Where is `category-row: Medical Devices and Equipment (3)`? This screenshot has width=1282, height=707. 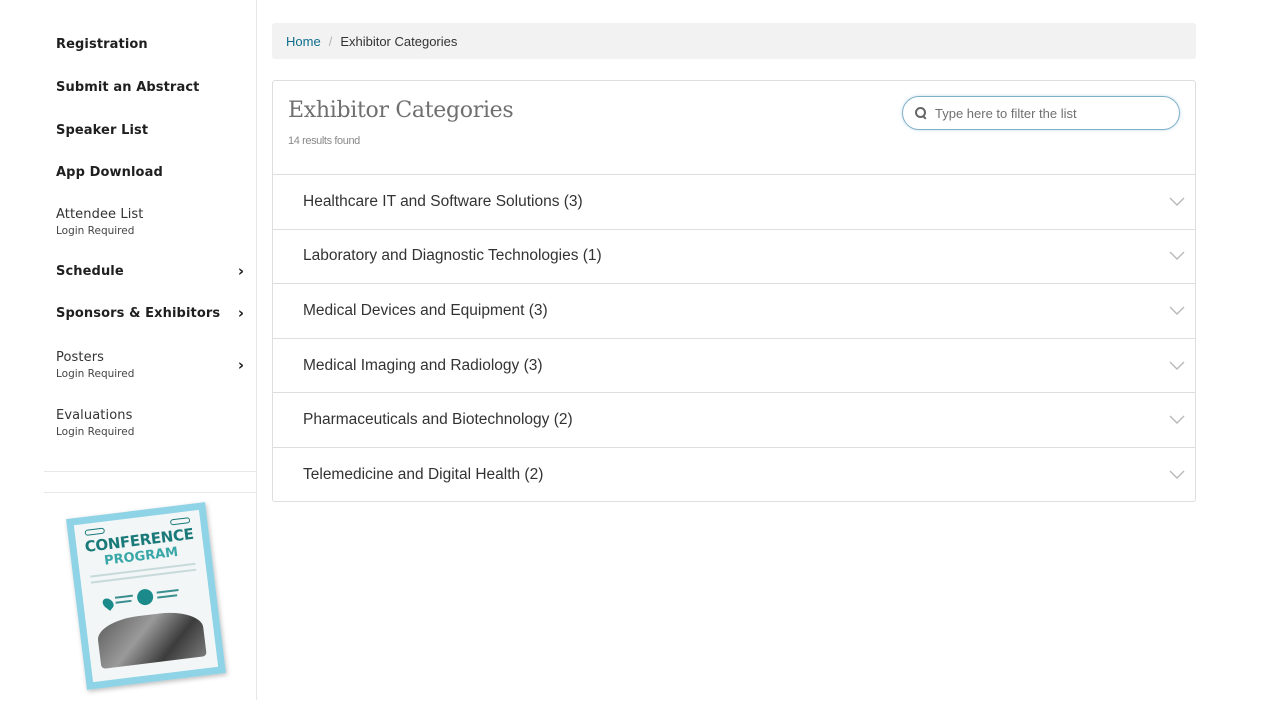
category-row: Medical Devices and Equipment (3) is located at coordinates (734, 310).